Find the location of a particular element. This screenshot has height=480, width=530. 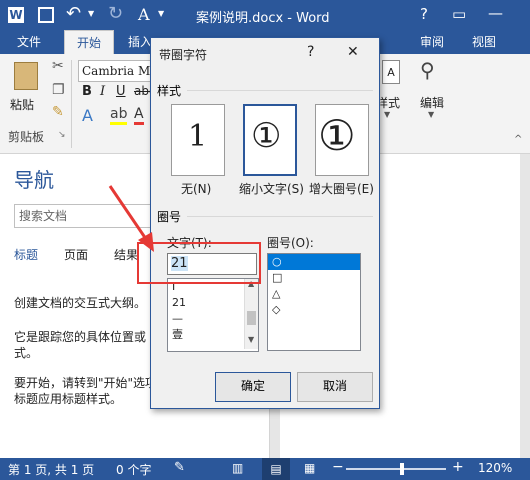

zoom-slider-thumb is located at coordinates (402, 469).